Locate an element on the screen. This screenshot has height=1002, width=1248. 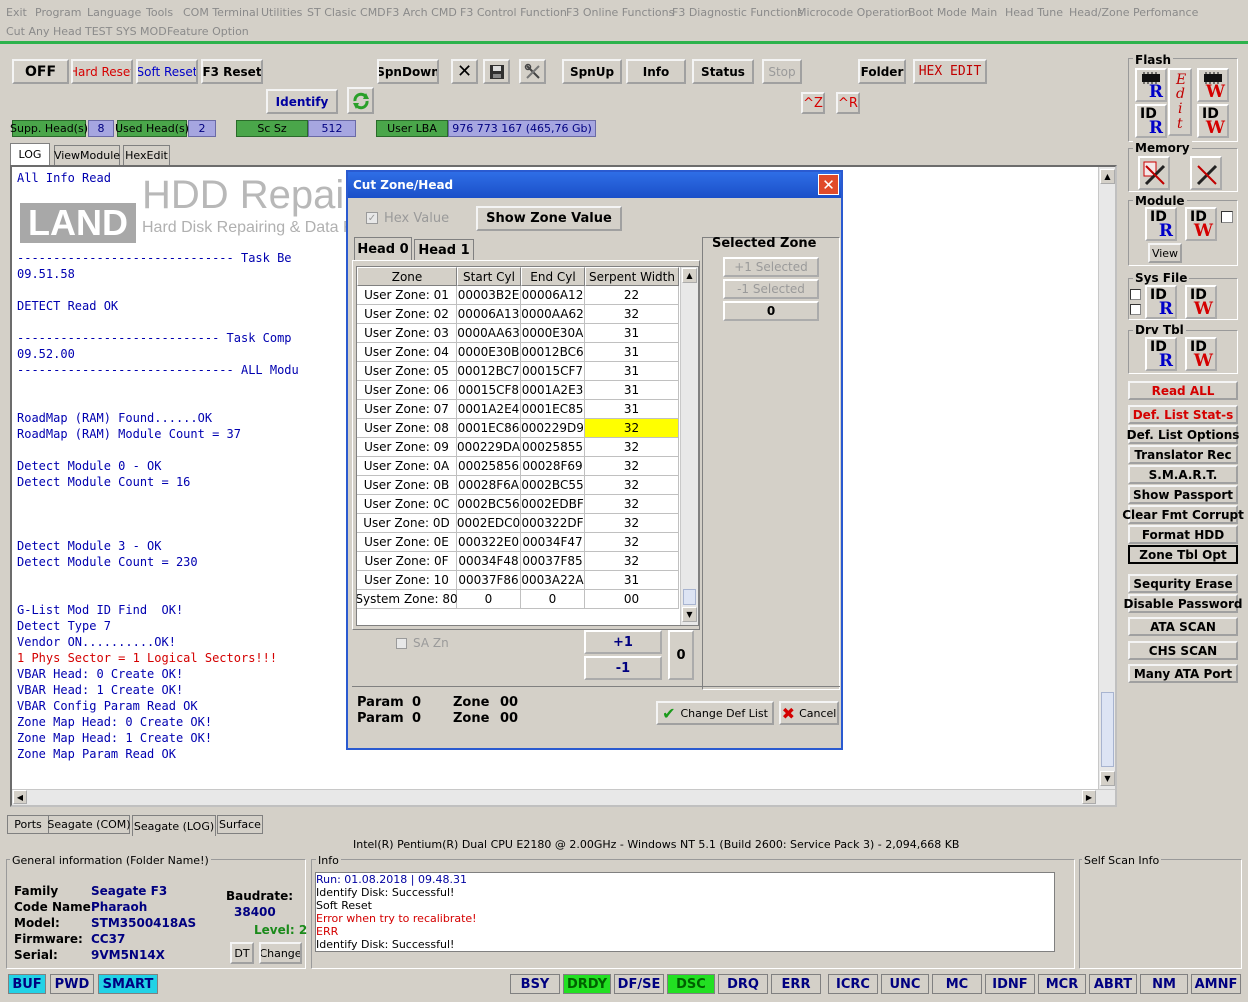
menu-com-terminal: COM Terminal is located at coordinates (221, 12).